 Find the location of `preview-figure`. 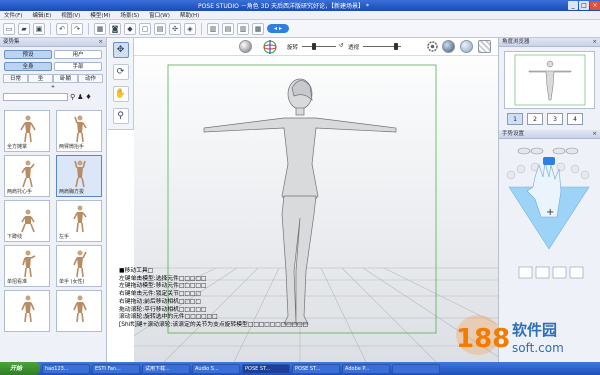

preview-figure is located at coordinates (550, 80).